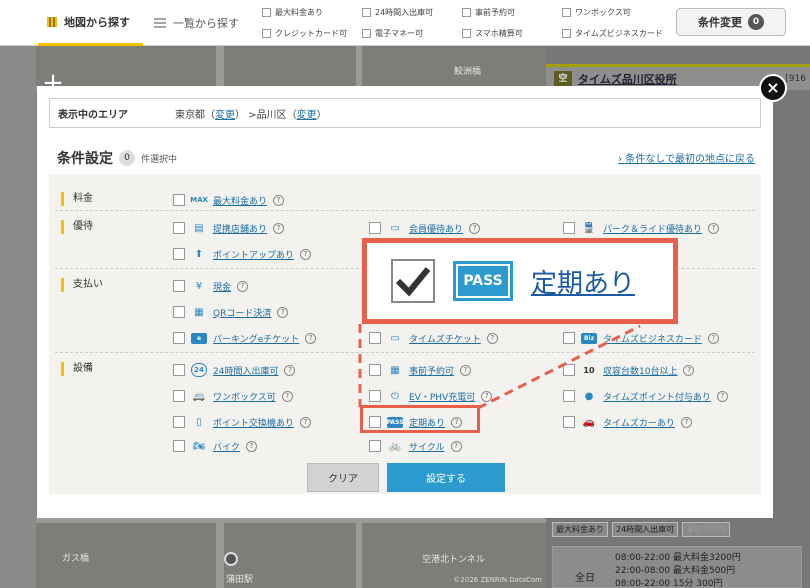  Describe the element at coordinates (420, 419) in the screenshot. I see `highlight-box` at that location.